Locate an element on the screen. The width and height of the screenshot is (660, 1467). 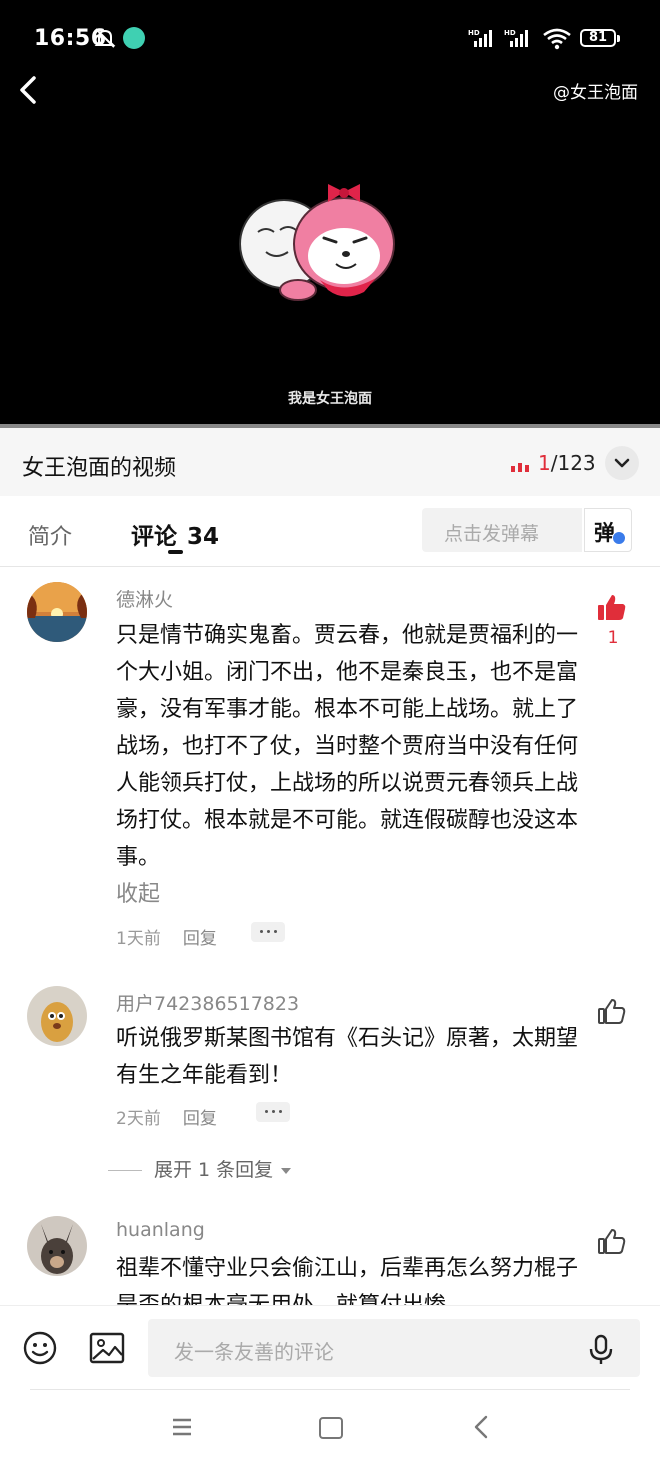
expand-replies-link: 展开 1 条回复 is located at coordinates (200, 1168).